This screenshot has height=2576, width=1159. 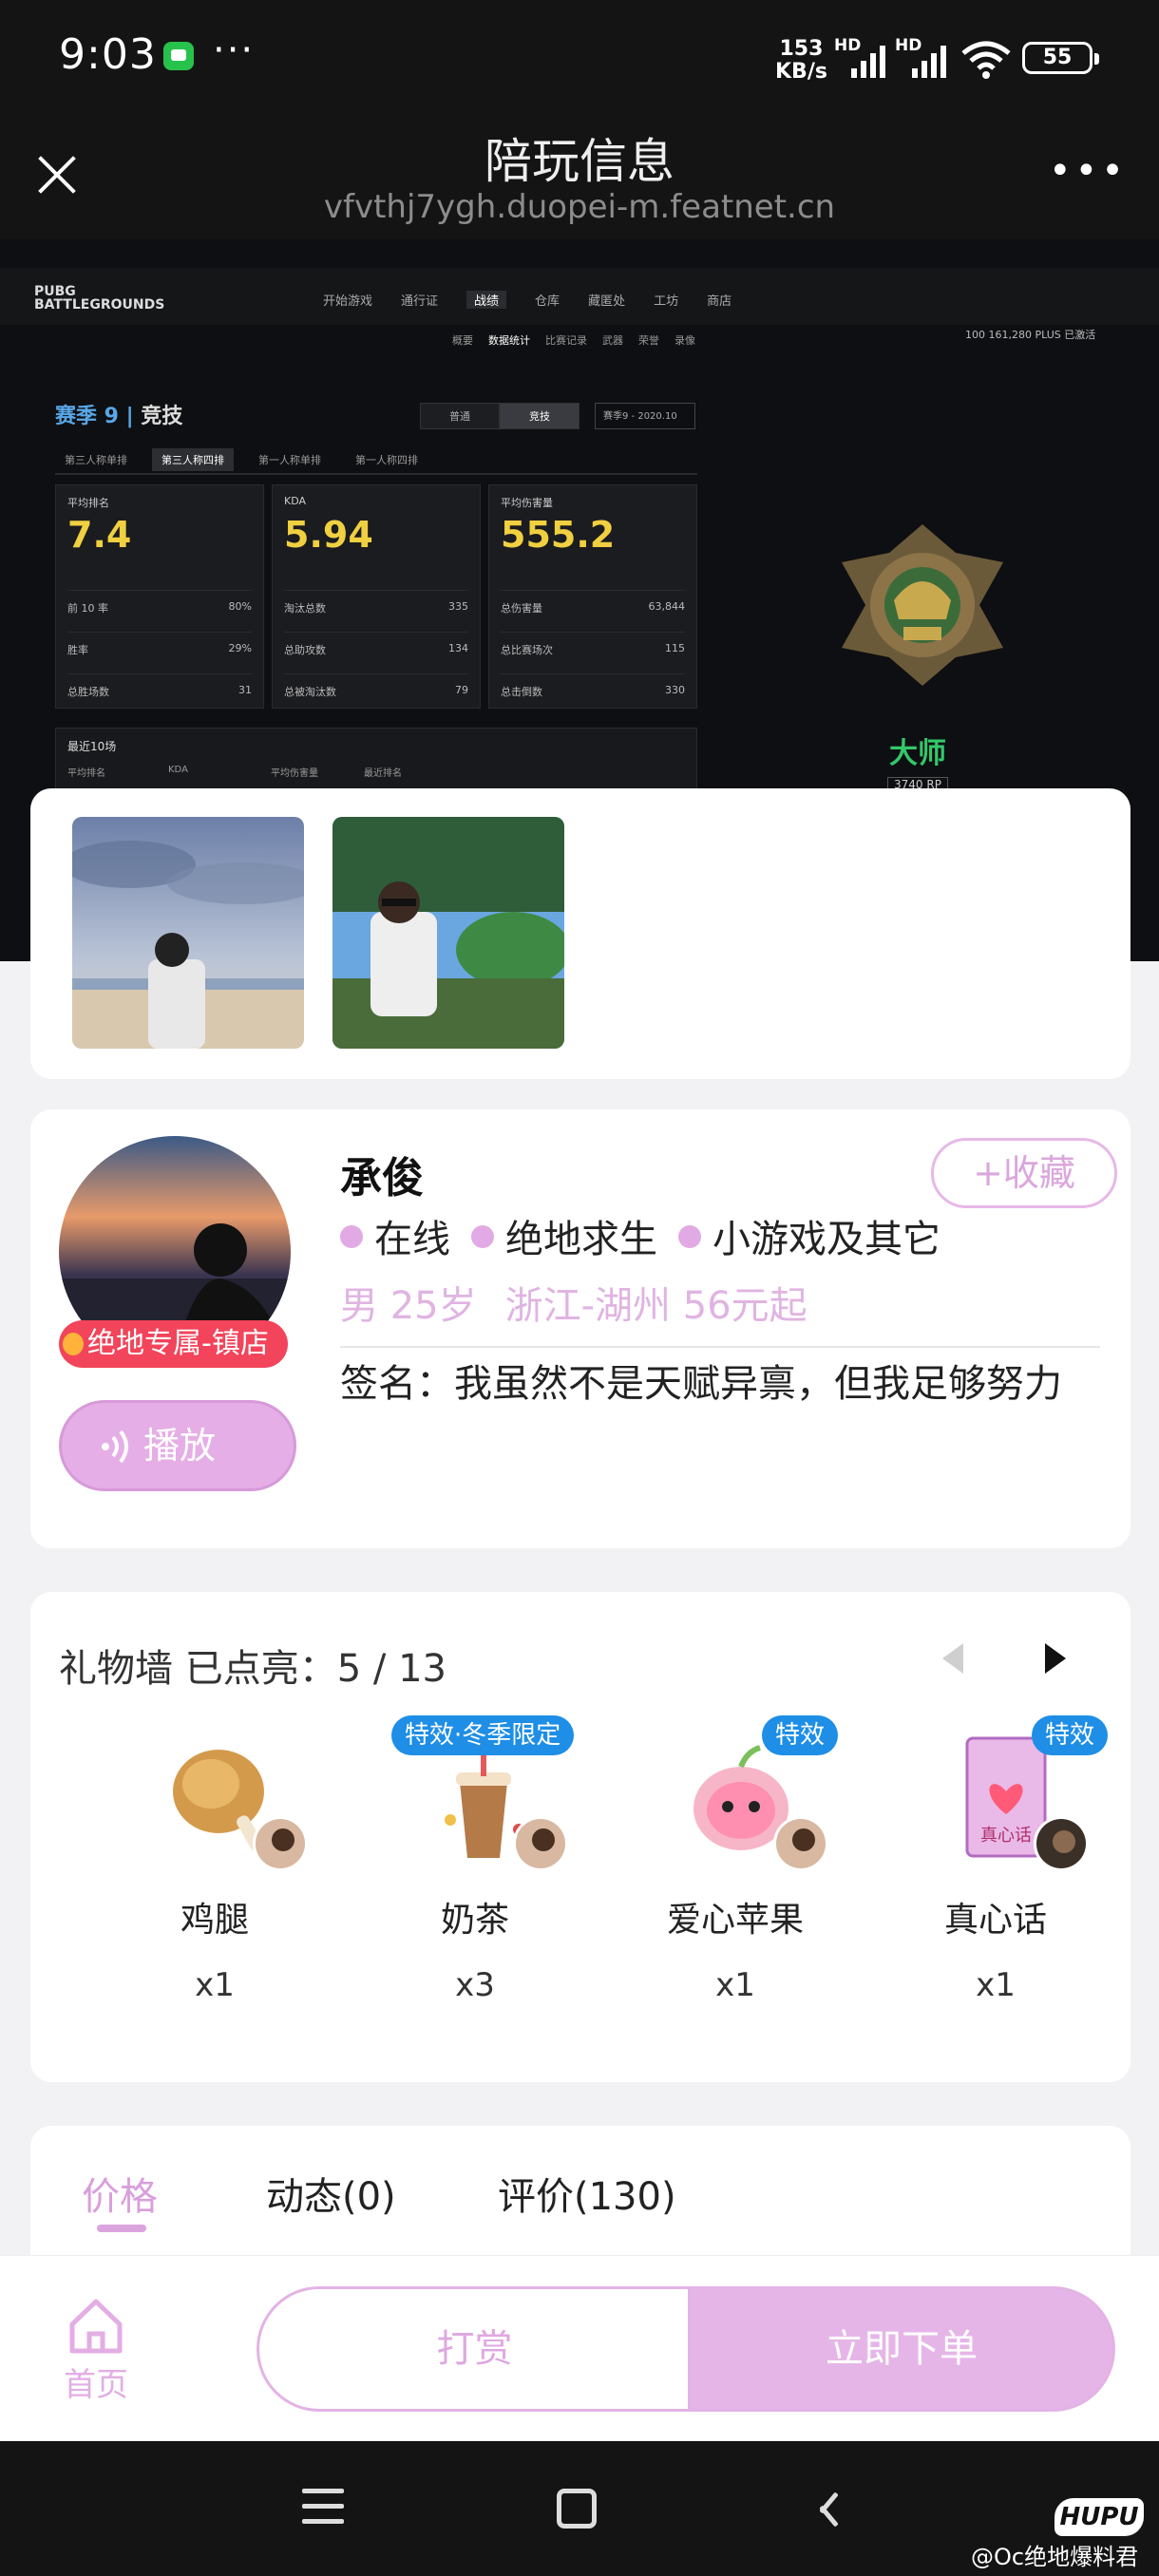 What do you see at coordinates (1055, 1658) in the screenshot?
I see `next-arrow-icon` at bounding box center [1055, 1658].